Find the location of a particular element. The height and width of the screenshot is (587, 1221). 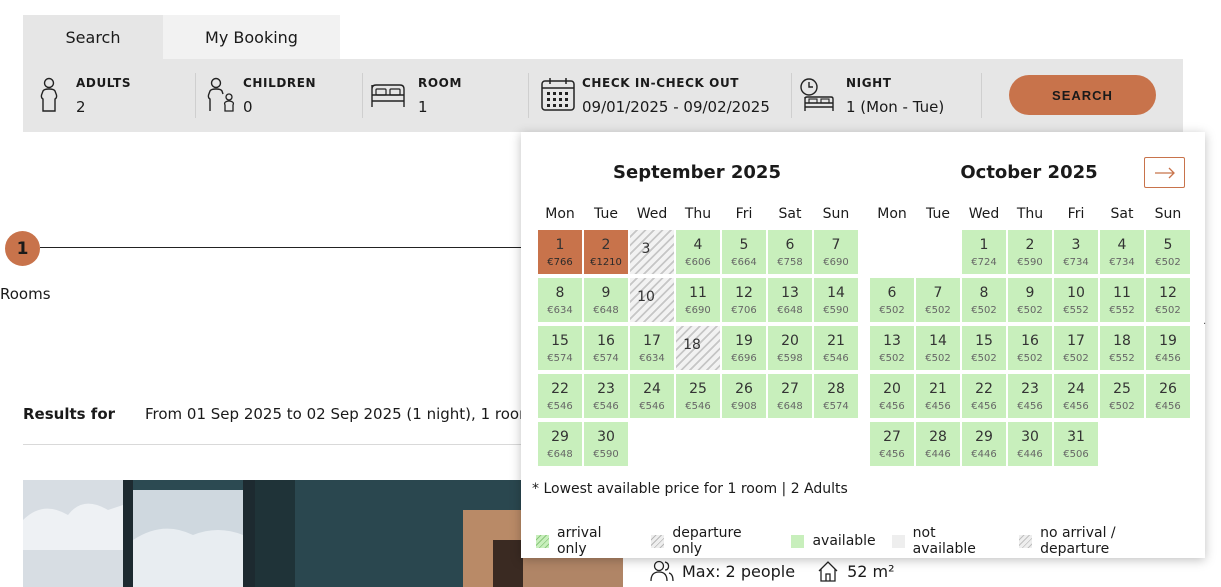

calendar-day: 15 €574 is located at coordinates (560, 348).